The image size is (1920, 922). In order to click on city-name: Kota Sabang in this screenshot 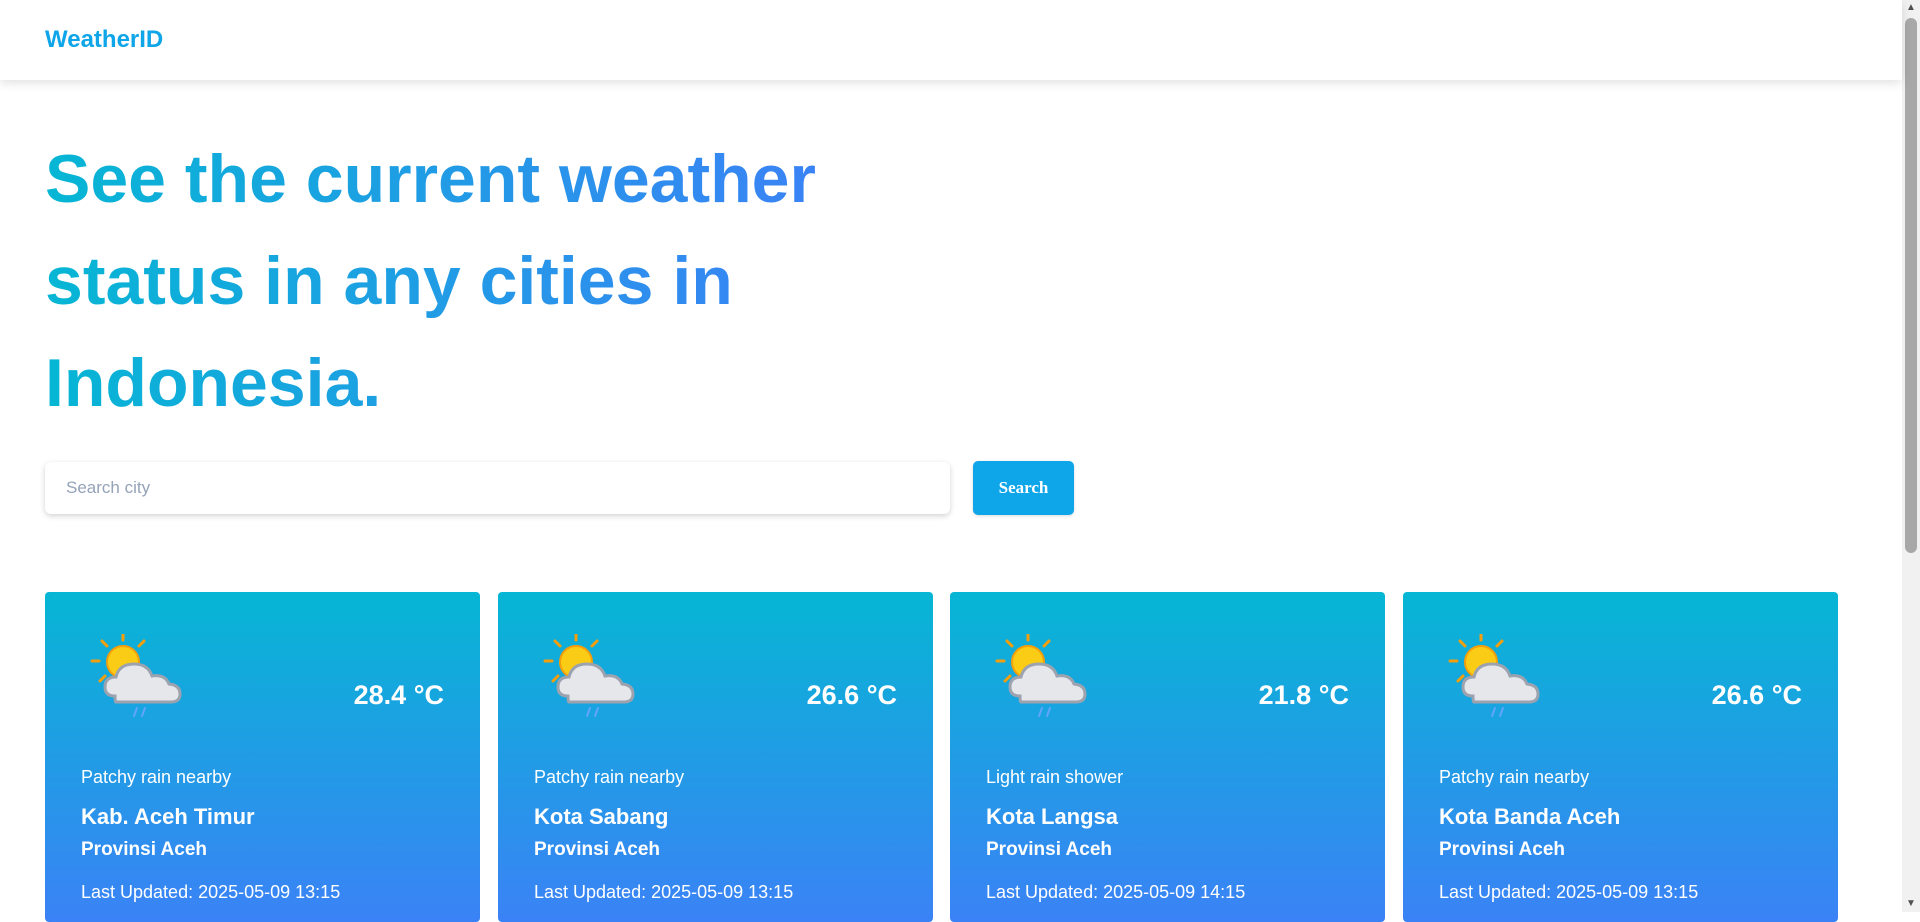, I will do `click(601, 816)`.